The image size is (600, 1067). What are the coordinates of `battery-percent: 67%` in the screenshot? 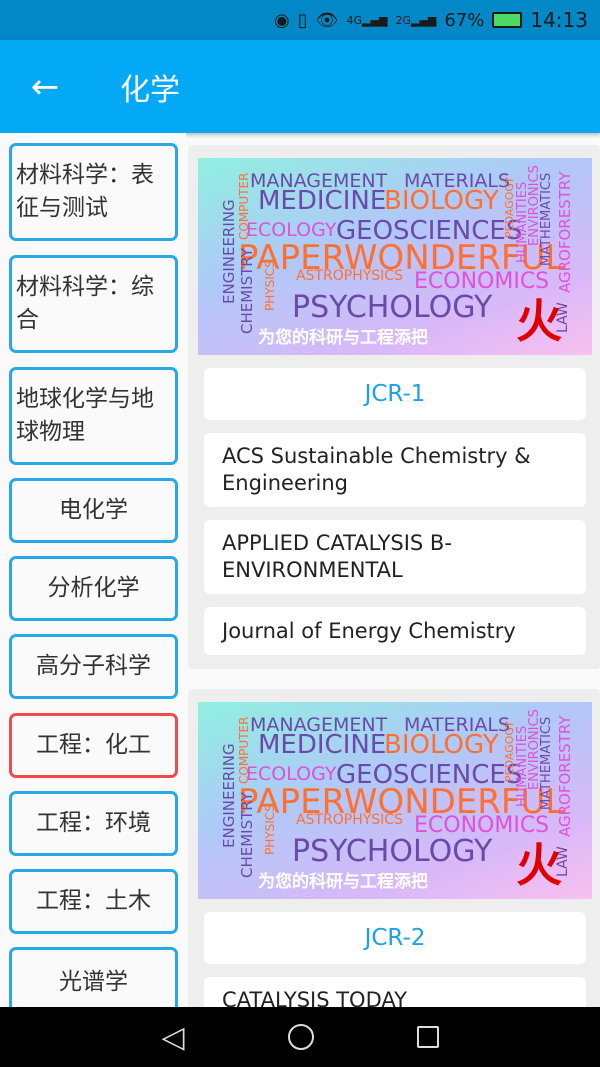 It's located at (464, 20).